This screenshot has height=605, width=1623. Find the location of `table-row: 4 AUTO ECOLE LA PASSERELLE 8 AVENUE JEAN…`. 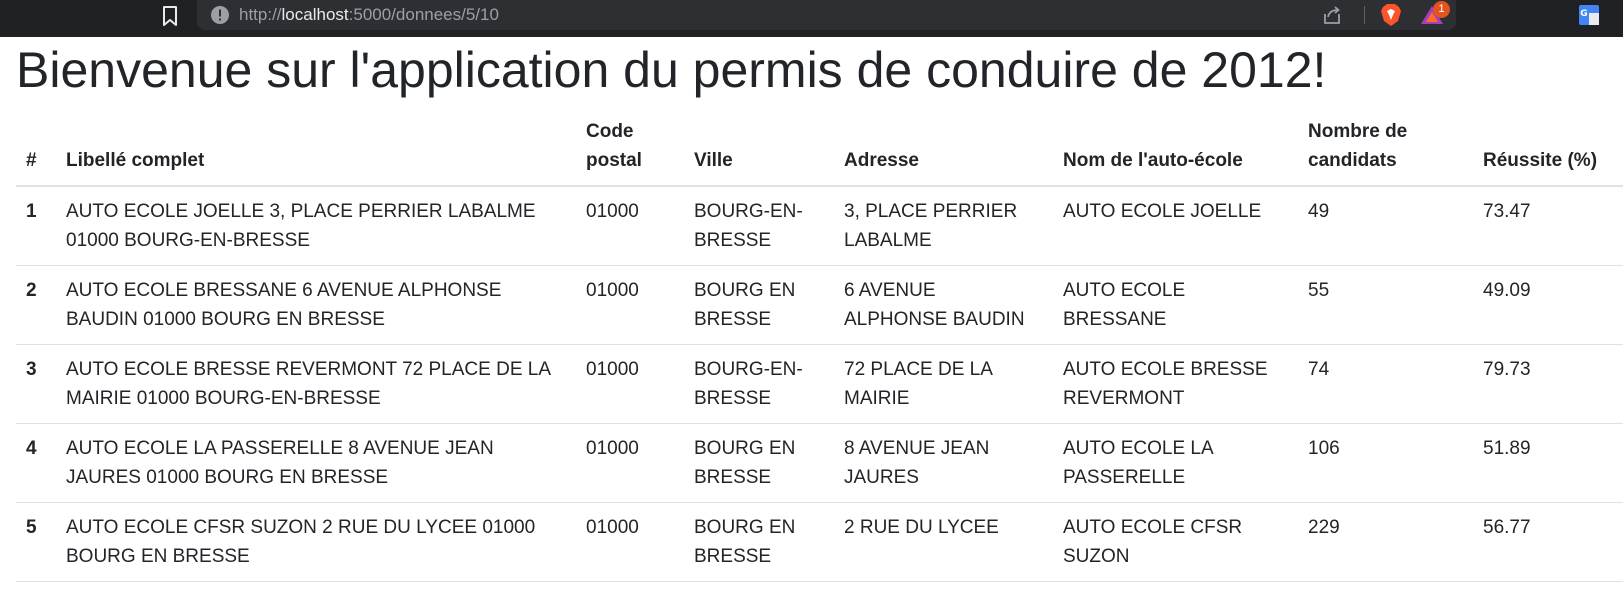

table-row: 4 AUTO ECOLE LA PASSERELLE 8 AVENUE JEAN… is located at coordinates (819, 463).